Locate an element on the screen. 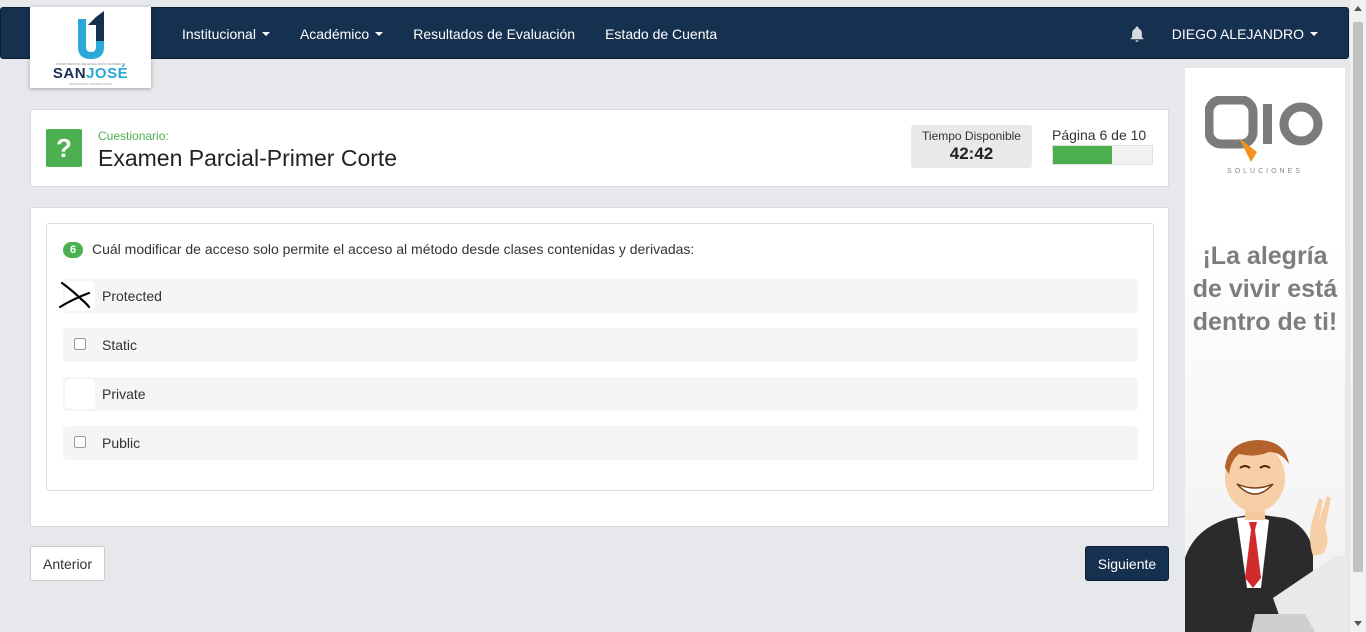  option-label: Private is located at coordinates (124, 394).